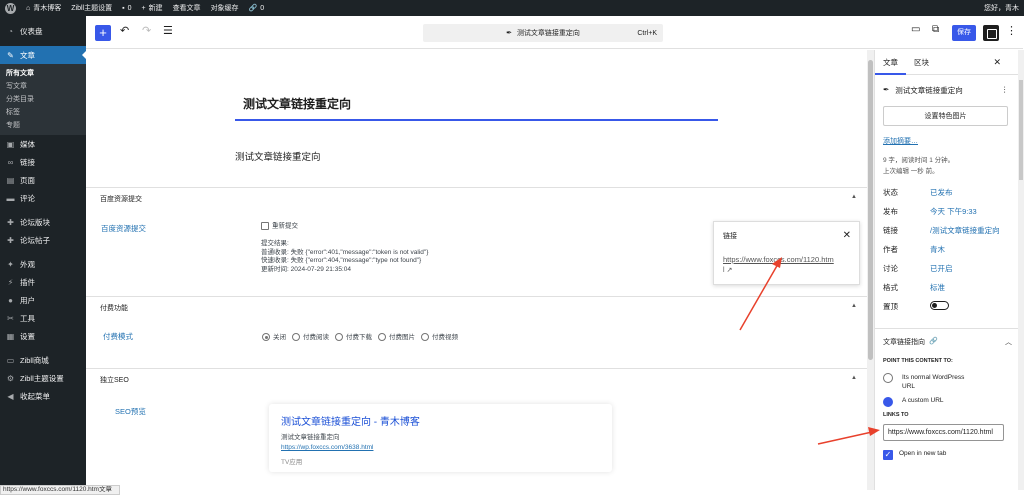  What do you see at coordinates (60, 490) in the screenshot?
I see `status-bar: https://www.foxccs.com/1120.htm文章` at bounding box center [60, 490].